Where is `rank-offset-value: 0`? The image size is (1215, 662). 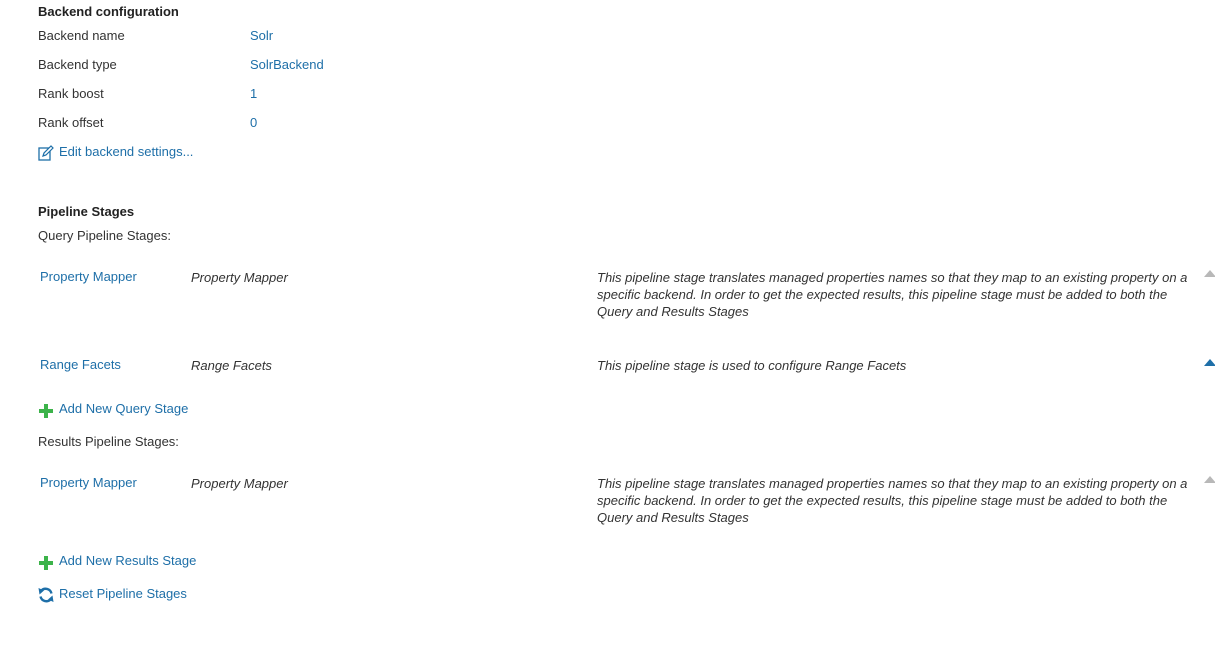 rank-offset-value: 0 is located at coordinates (254, 122).